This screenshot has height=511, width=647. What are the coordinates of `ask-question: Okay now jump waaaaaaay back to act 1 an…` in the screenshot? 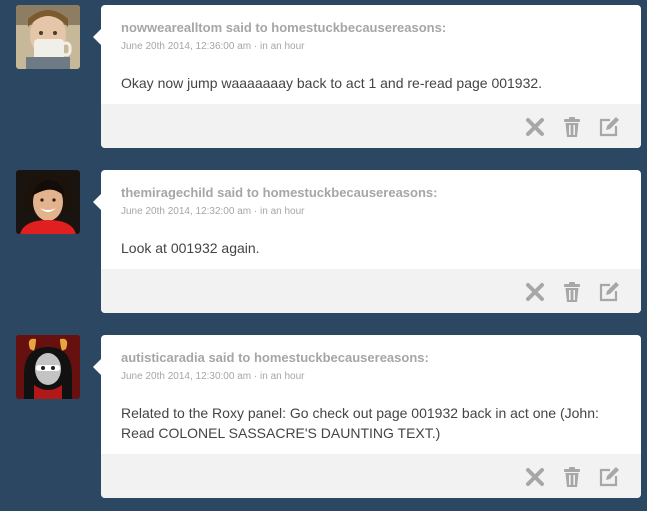 It's located at (332, 83).